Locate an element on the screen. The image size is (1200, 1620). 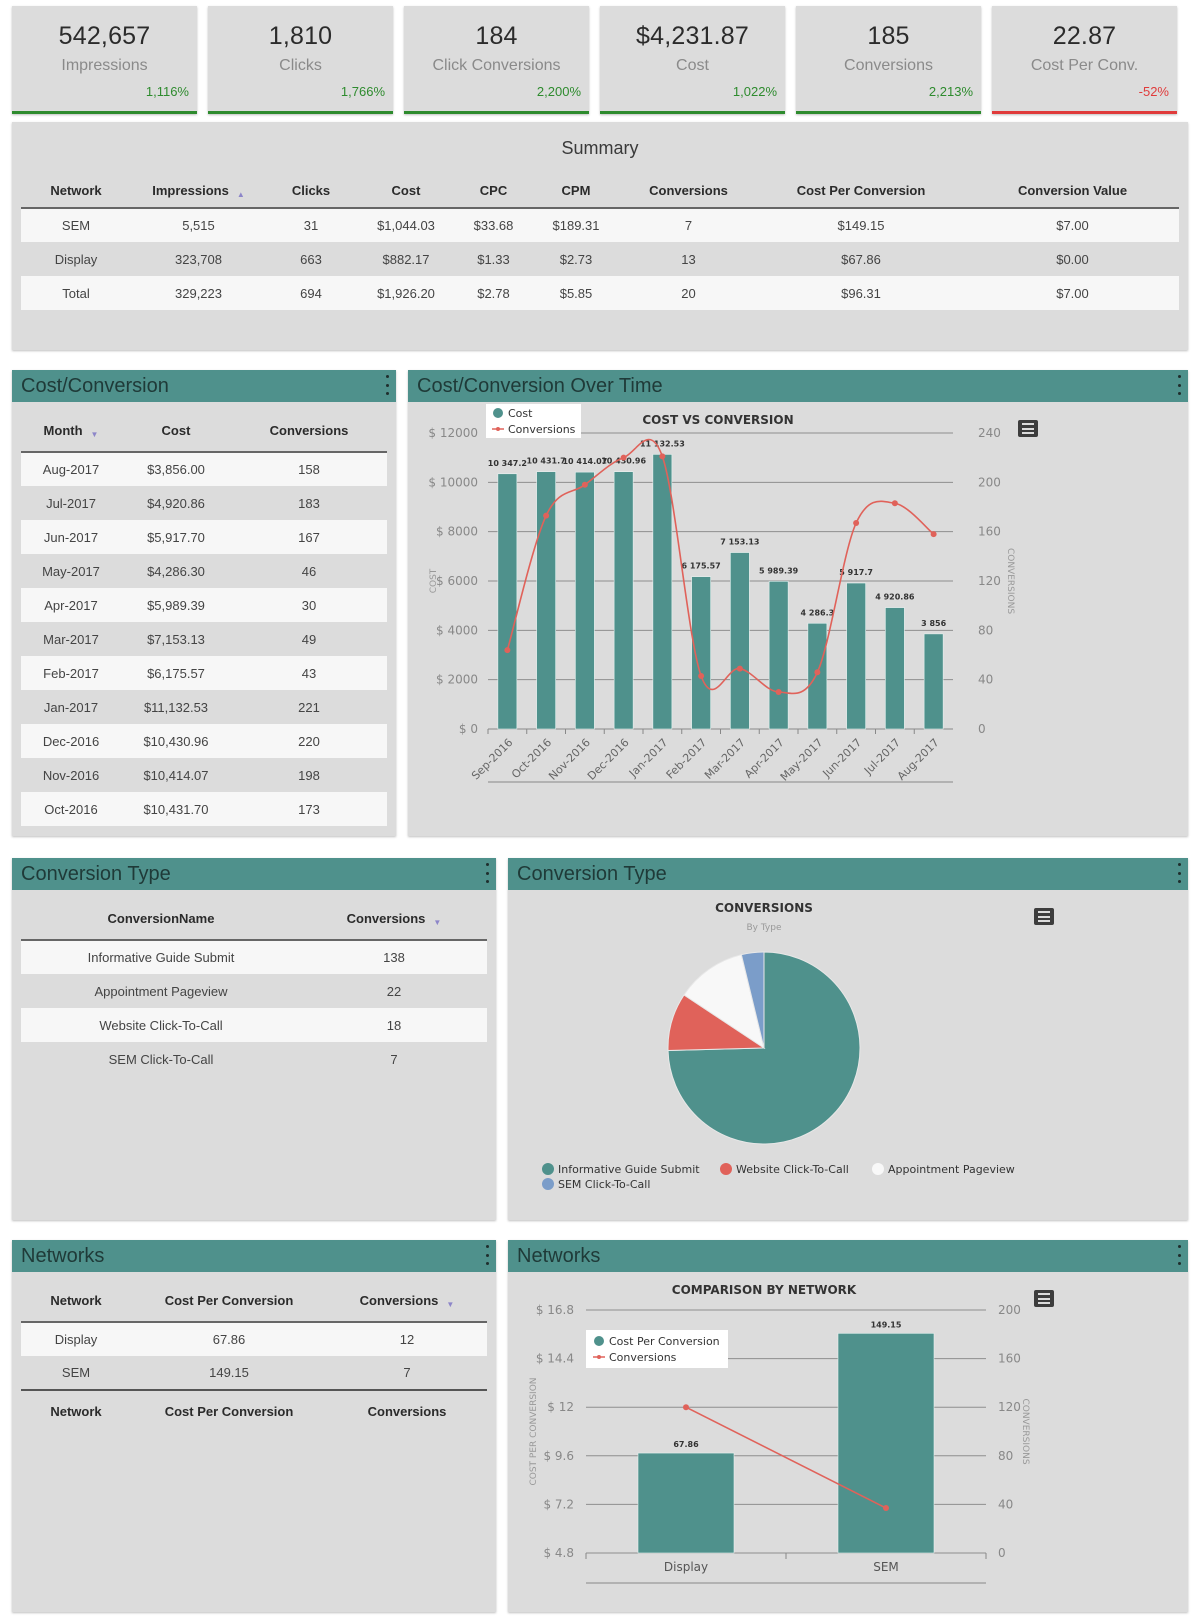
table-cell: $2.73 is located at coordinates (576, 259).